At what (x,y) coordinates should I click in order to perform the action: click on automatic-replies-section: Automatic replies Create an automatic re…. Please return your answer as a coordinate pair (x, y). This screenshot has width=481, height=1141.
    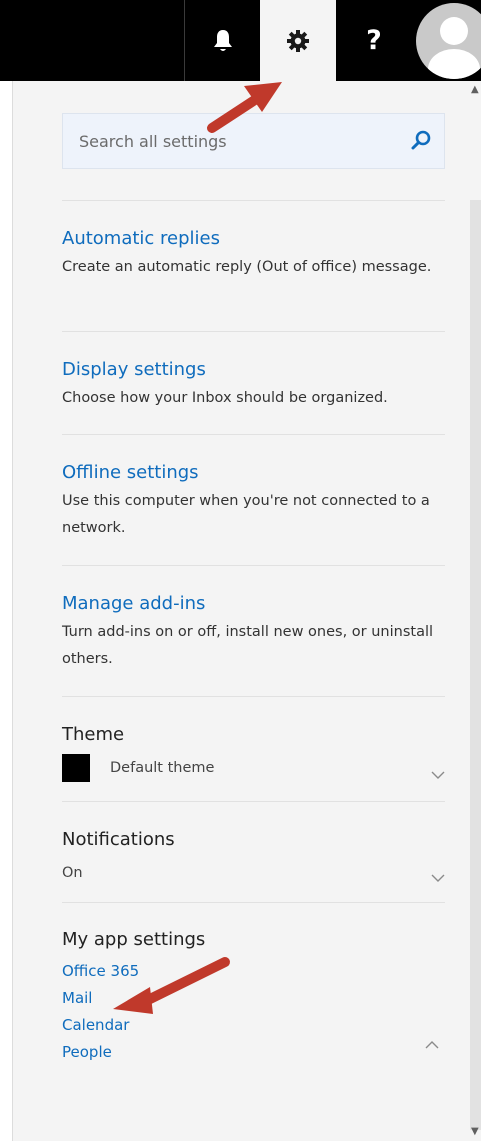
    Looking at the image, I should click on (253, 240).